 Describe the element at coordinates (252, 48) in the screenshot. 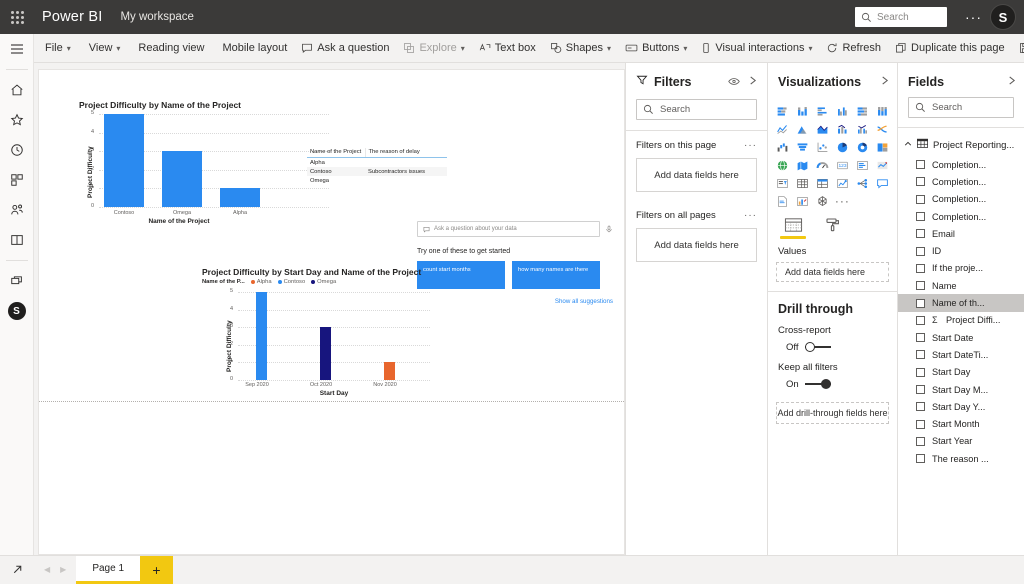

I see `button-mobile-layout: Mobile layout` at that location.